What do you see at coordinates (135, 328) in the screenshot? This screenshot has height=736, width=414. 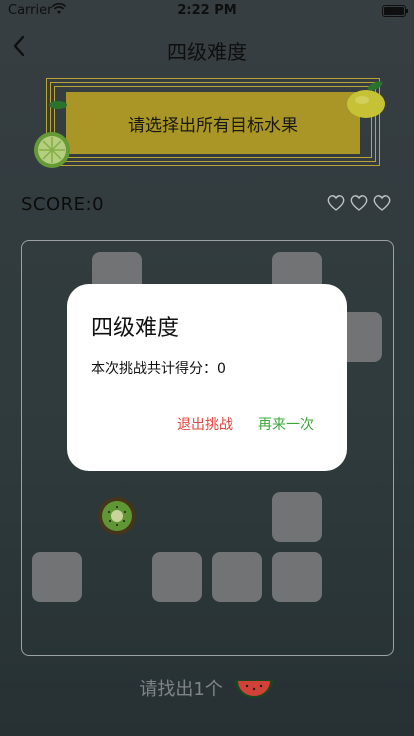 I see `dialog-title: 四级难度` at bounding box center [135, 328].